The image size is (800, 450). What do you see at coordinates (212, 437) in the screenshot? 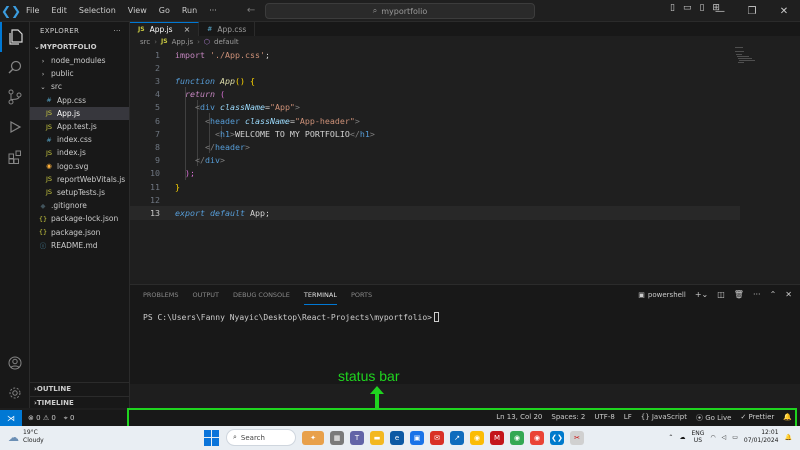
I see `windows-start-icon` at bounding box center [212, 437].